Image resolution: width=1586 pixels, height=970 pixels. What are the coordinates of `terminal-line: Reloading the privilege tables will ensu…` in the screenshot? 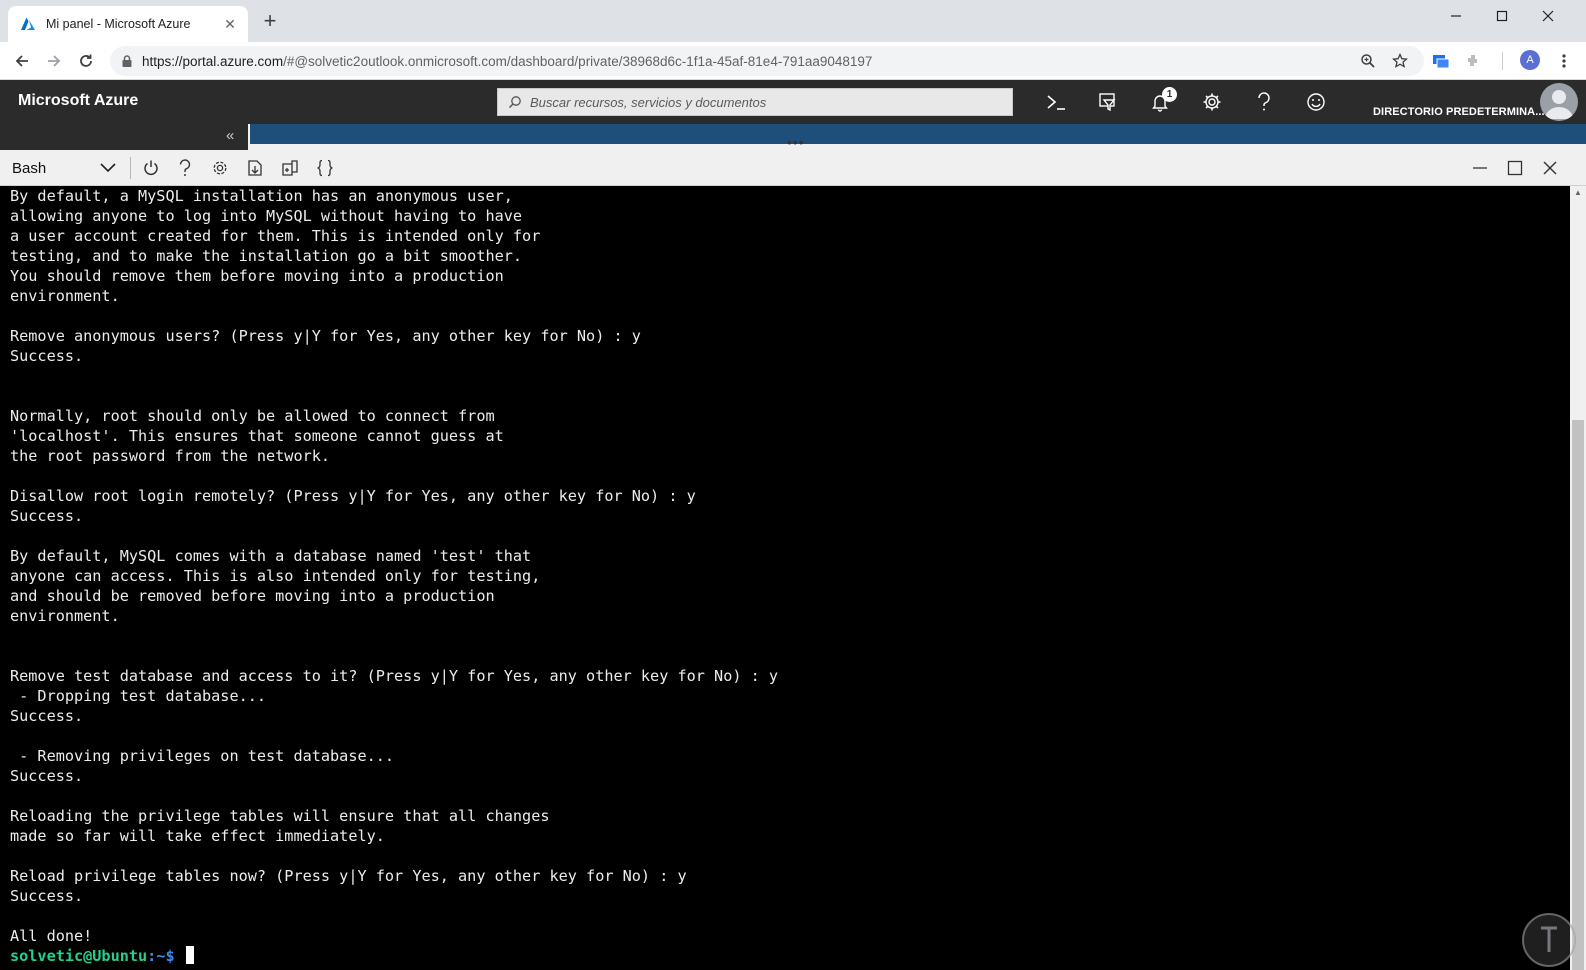 It's located at (280, 816).